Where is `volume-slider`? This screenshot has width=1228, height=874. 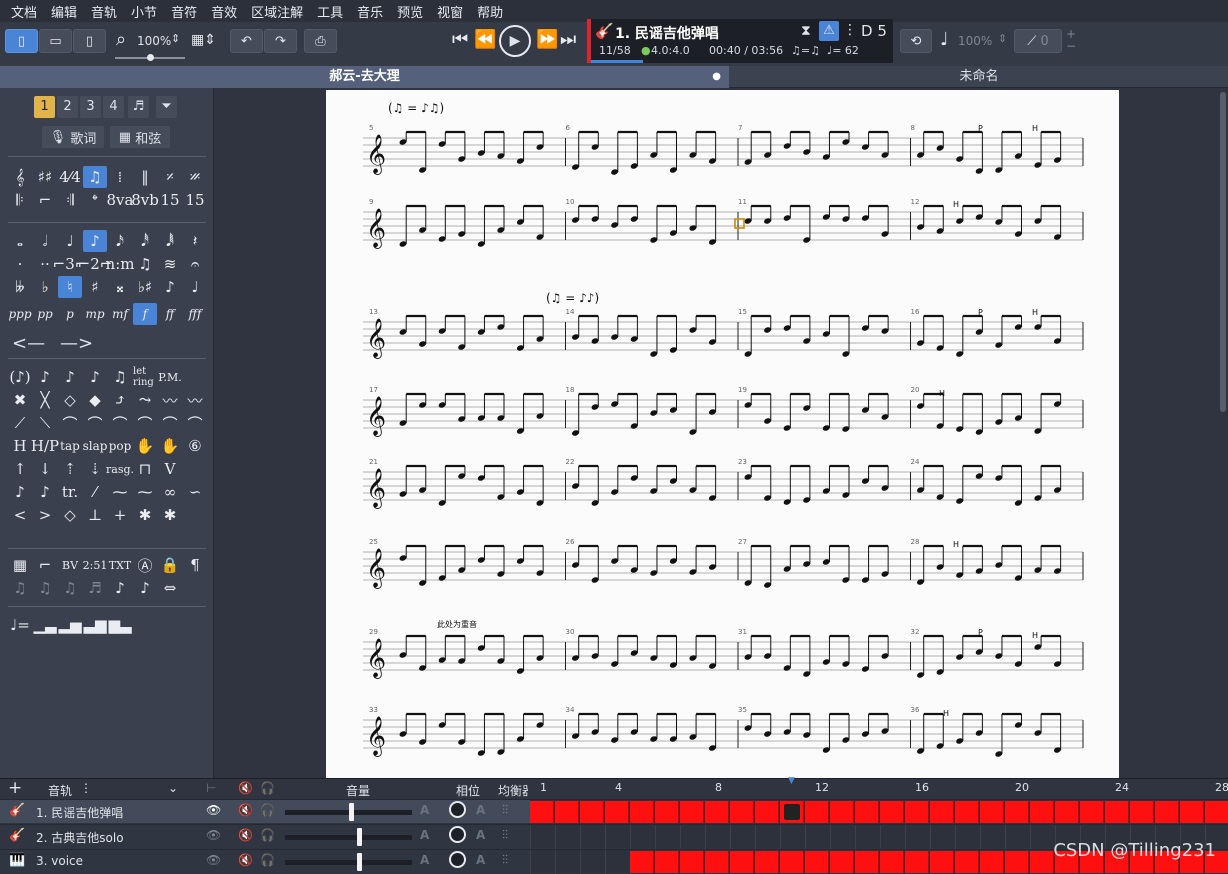 volume-slider is located at coordinates (348, 837).